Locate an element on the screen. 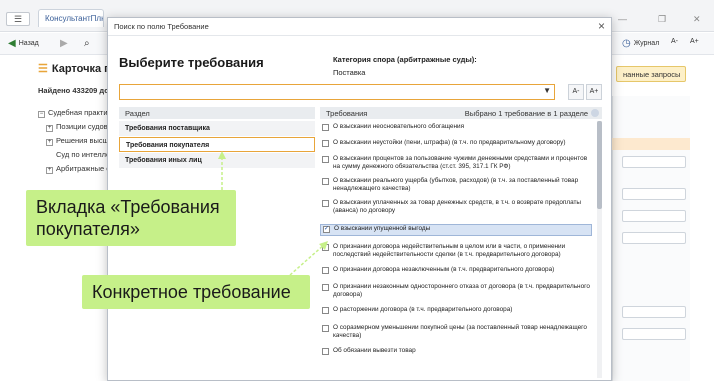 This screenshot has height=381, width=714. clock-icon: ◷ is located at coordinates (626, 43).